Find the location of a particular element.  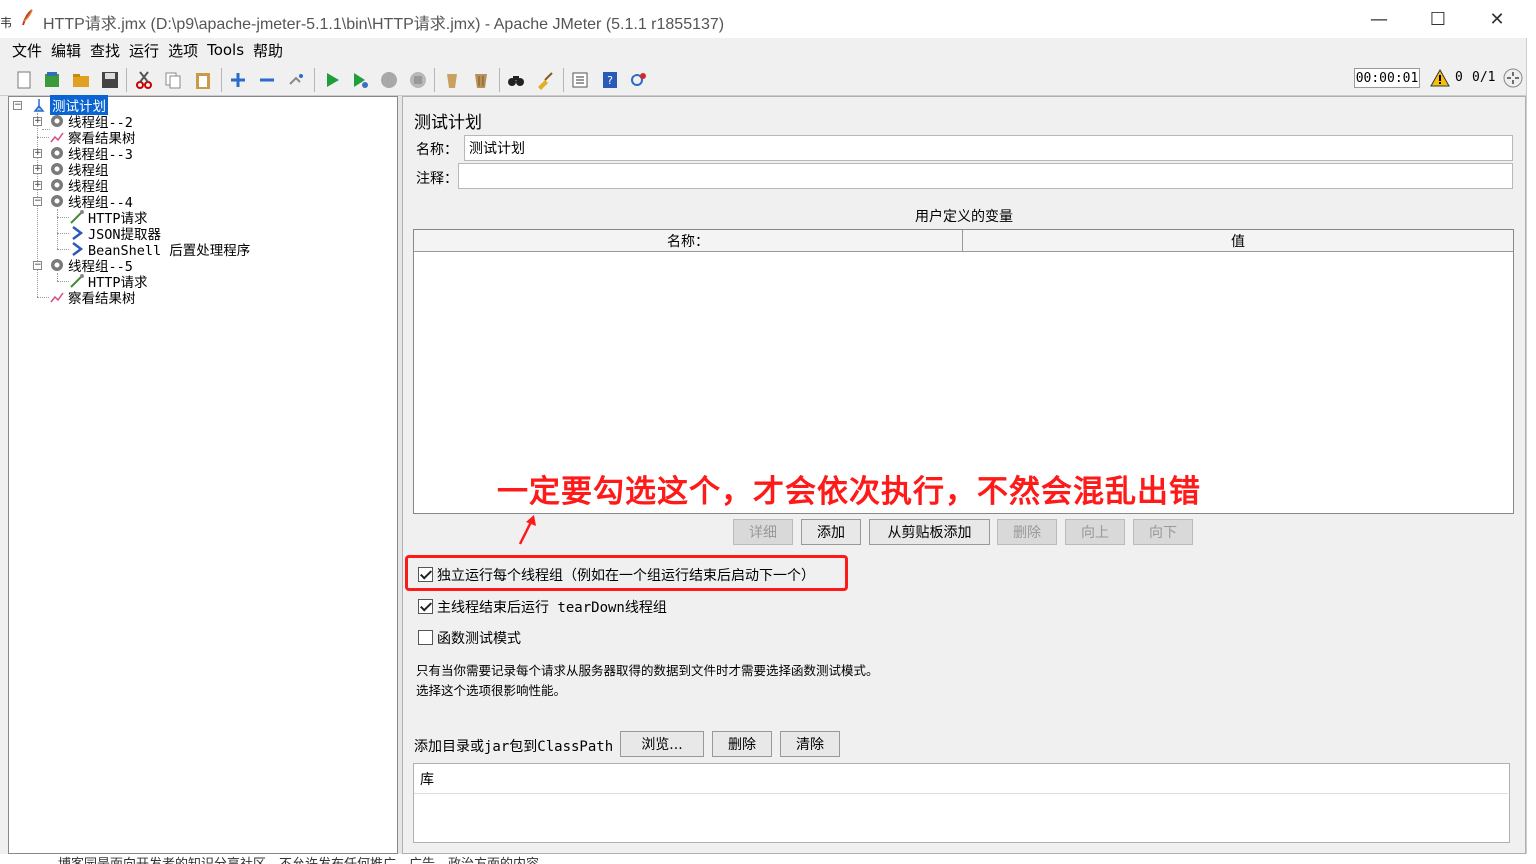

collapse-all-icon is located at coordinates (267, 80).